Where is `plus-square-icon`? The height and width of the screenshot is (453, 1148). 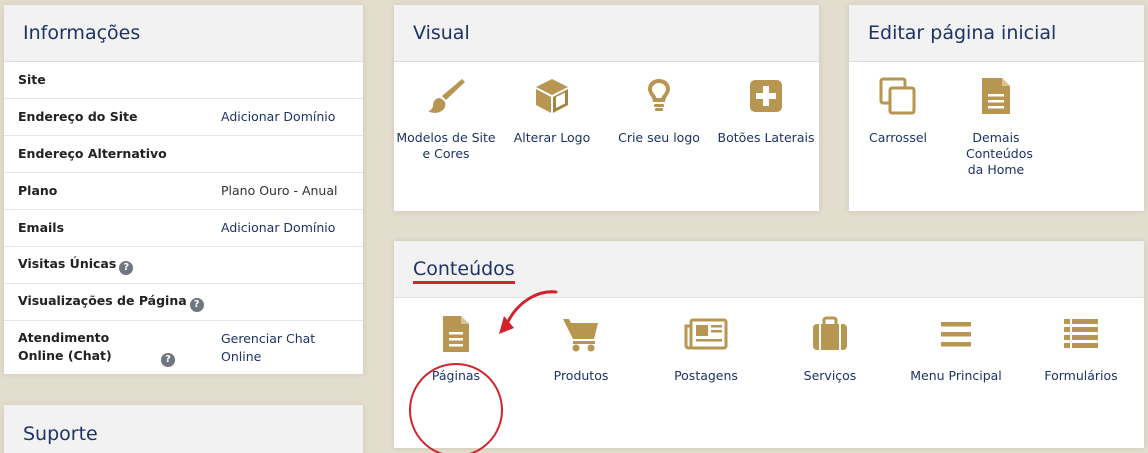
plus-square-icon is located at coordinates (766, 96).